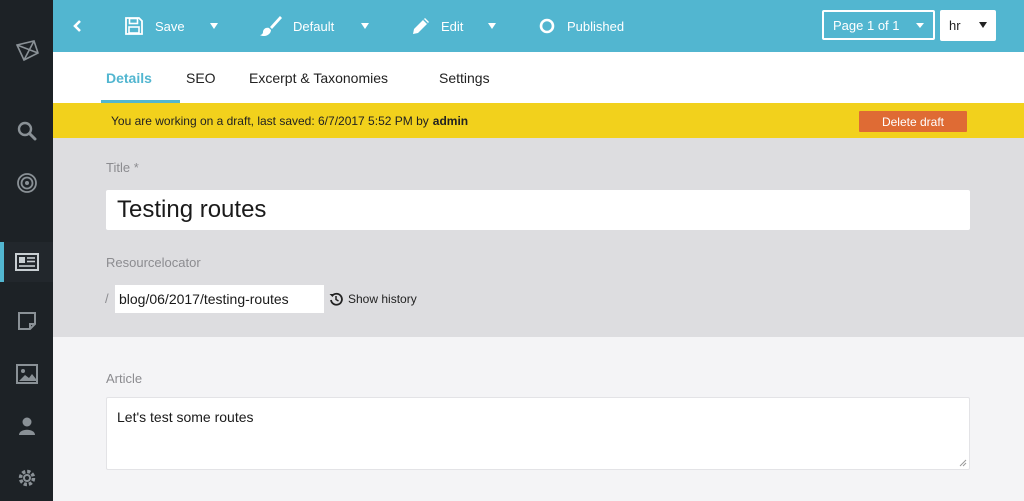 Image resolution: width=1024 pixels, height=501 pixels. Describe the element at coordinates (968, 25) in the screenshot. I see `locale-select: hr` at that location.